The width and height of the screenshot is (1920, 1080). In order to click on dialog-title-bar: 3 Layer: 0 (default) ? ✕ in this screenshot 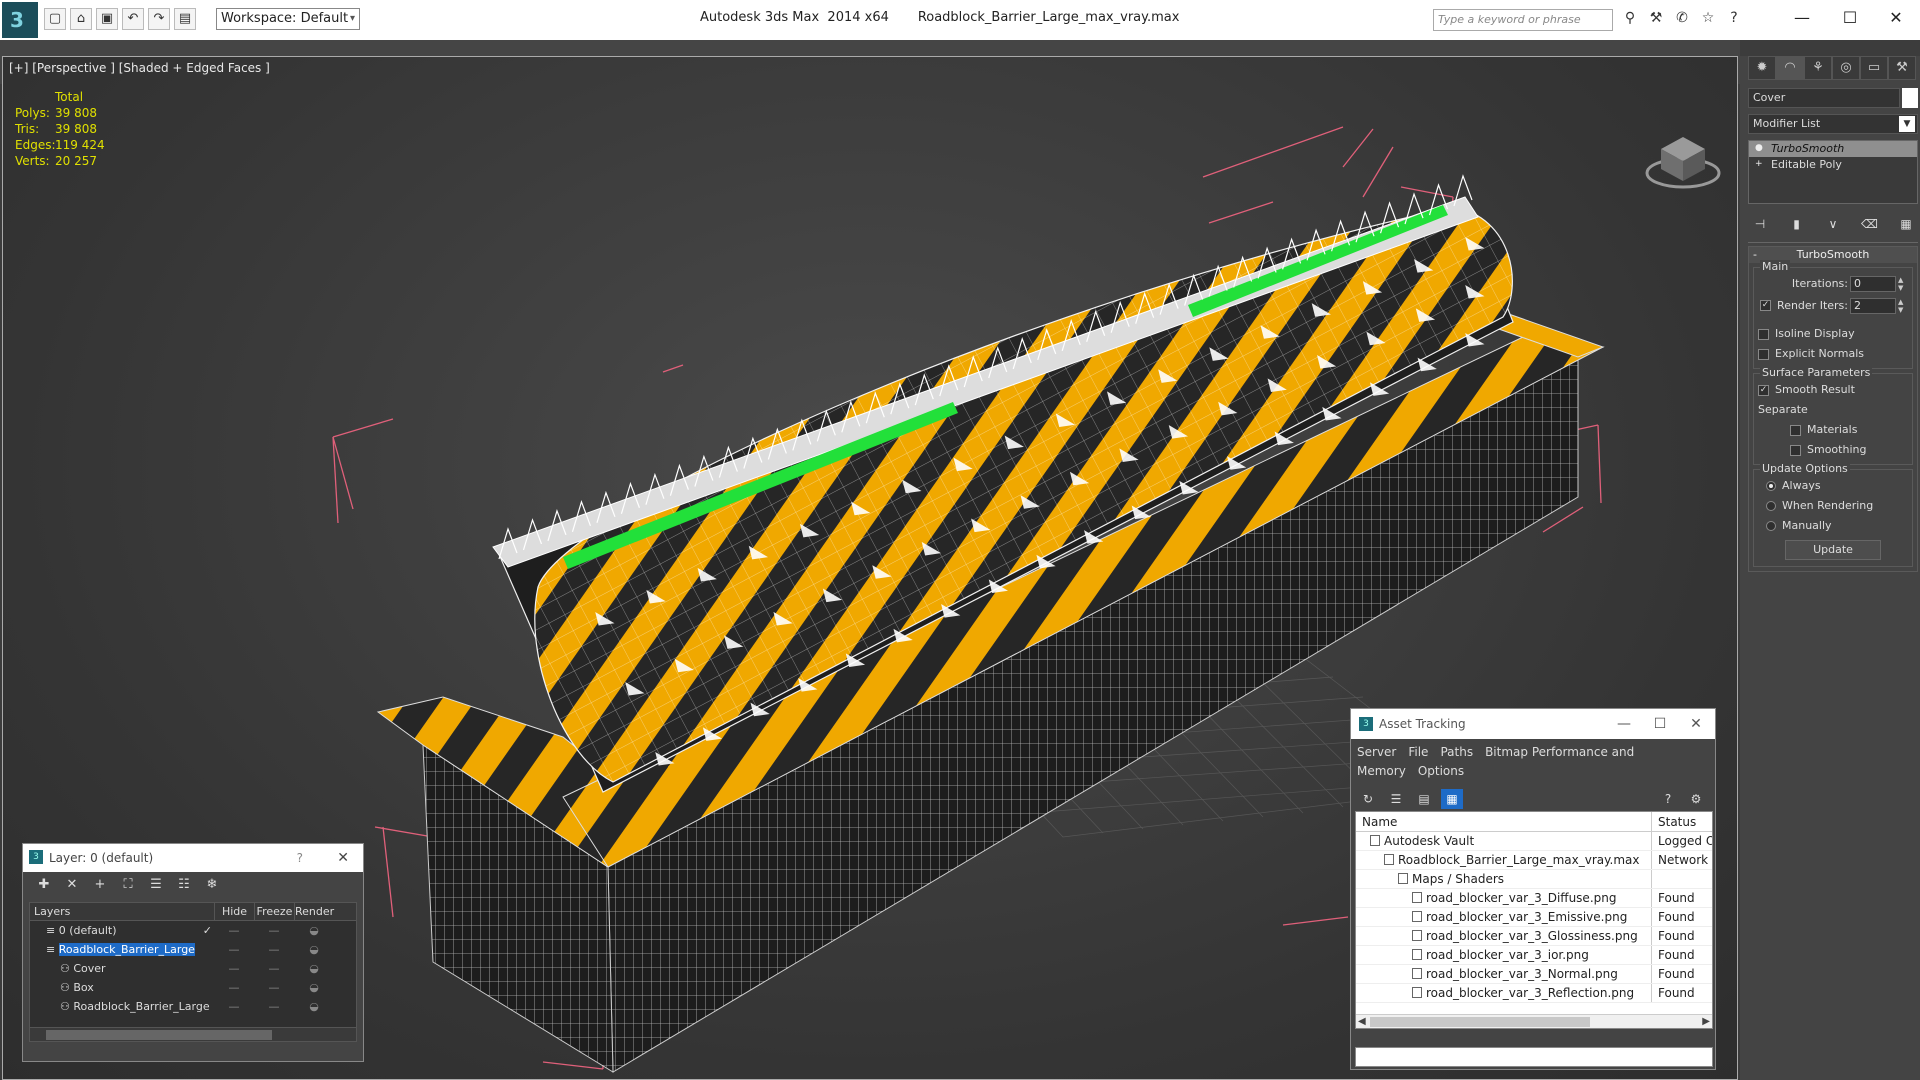, I will do `click(193, 858)`.